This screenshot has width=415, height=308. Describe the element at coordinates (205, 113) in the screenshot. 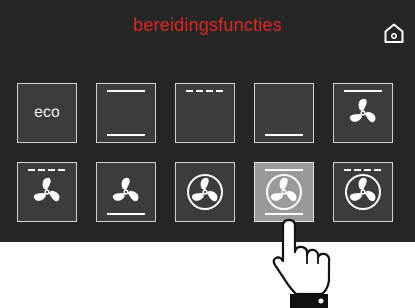

I see `function-tile-top-heat` at that location.